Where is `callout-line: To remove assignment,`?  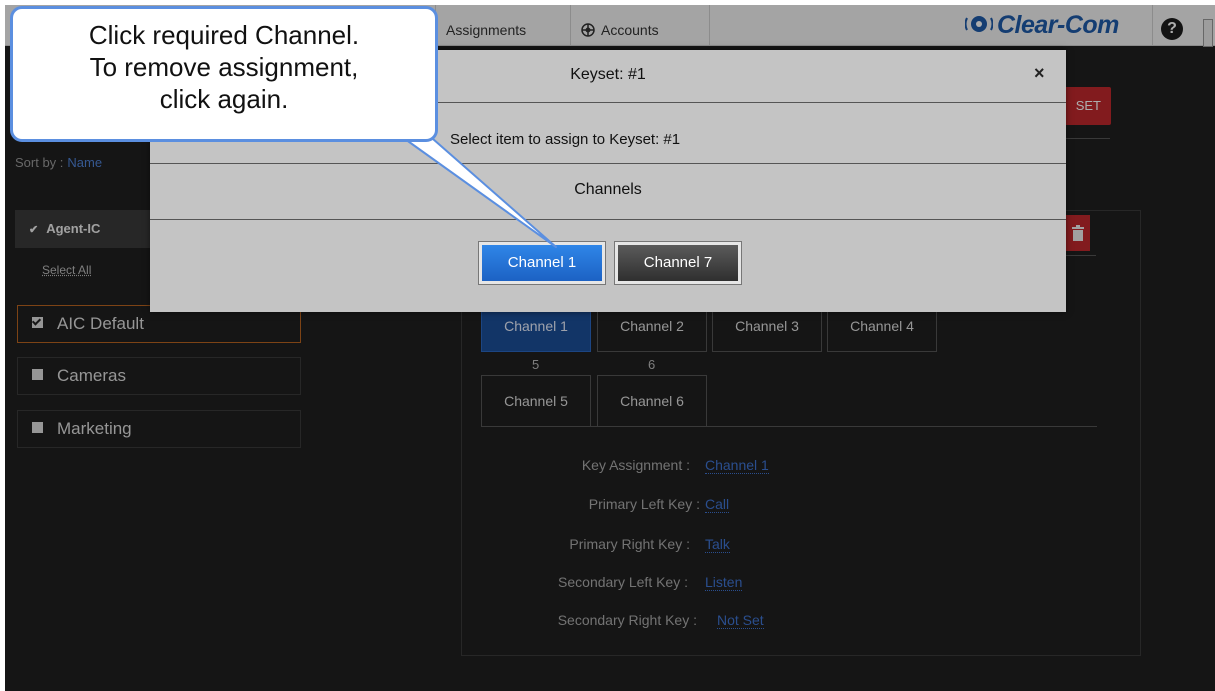 callout-line: To remove assignment, is located at coordinates (224, 67).